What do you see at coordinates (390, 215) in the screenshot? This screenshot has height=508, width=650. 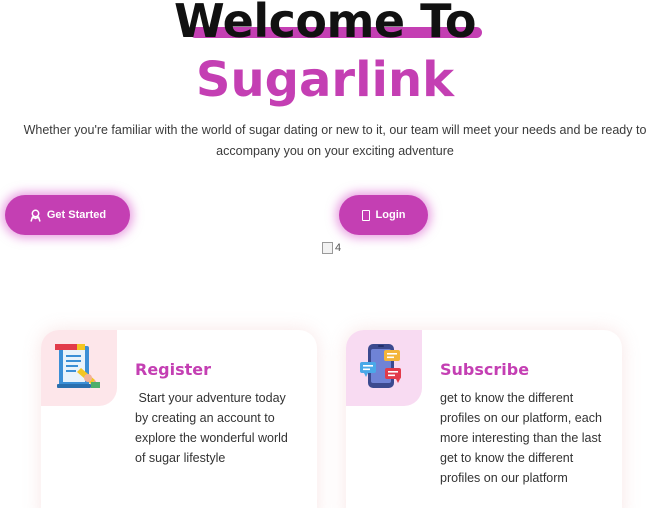 I see `login-label: Login` at bounding box center [390, 215].